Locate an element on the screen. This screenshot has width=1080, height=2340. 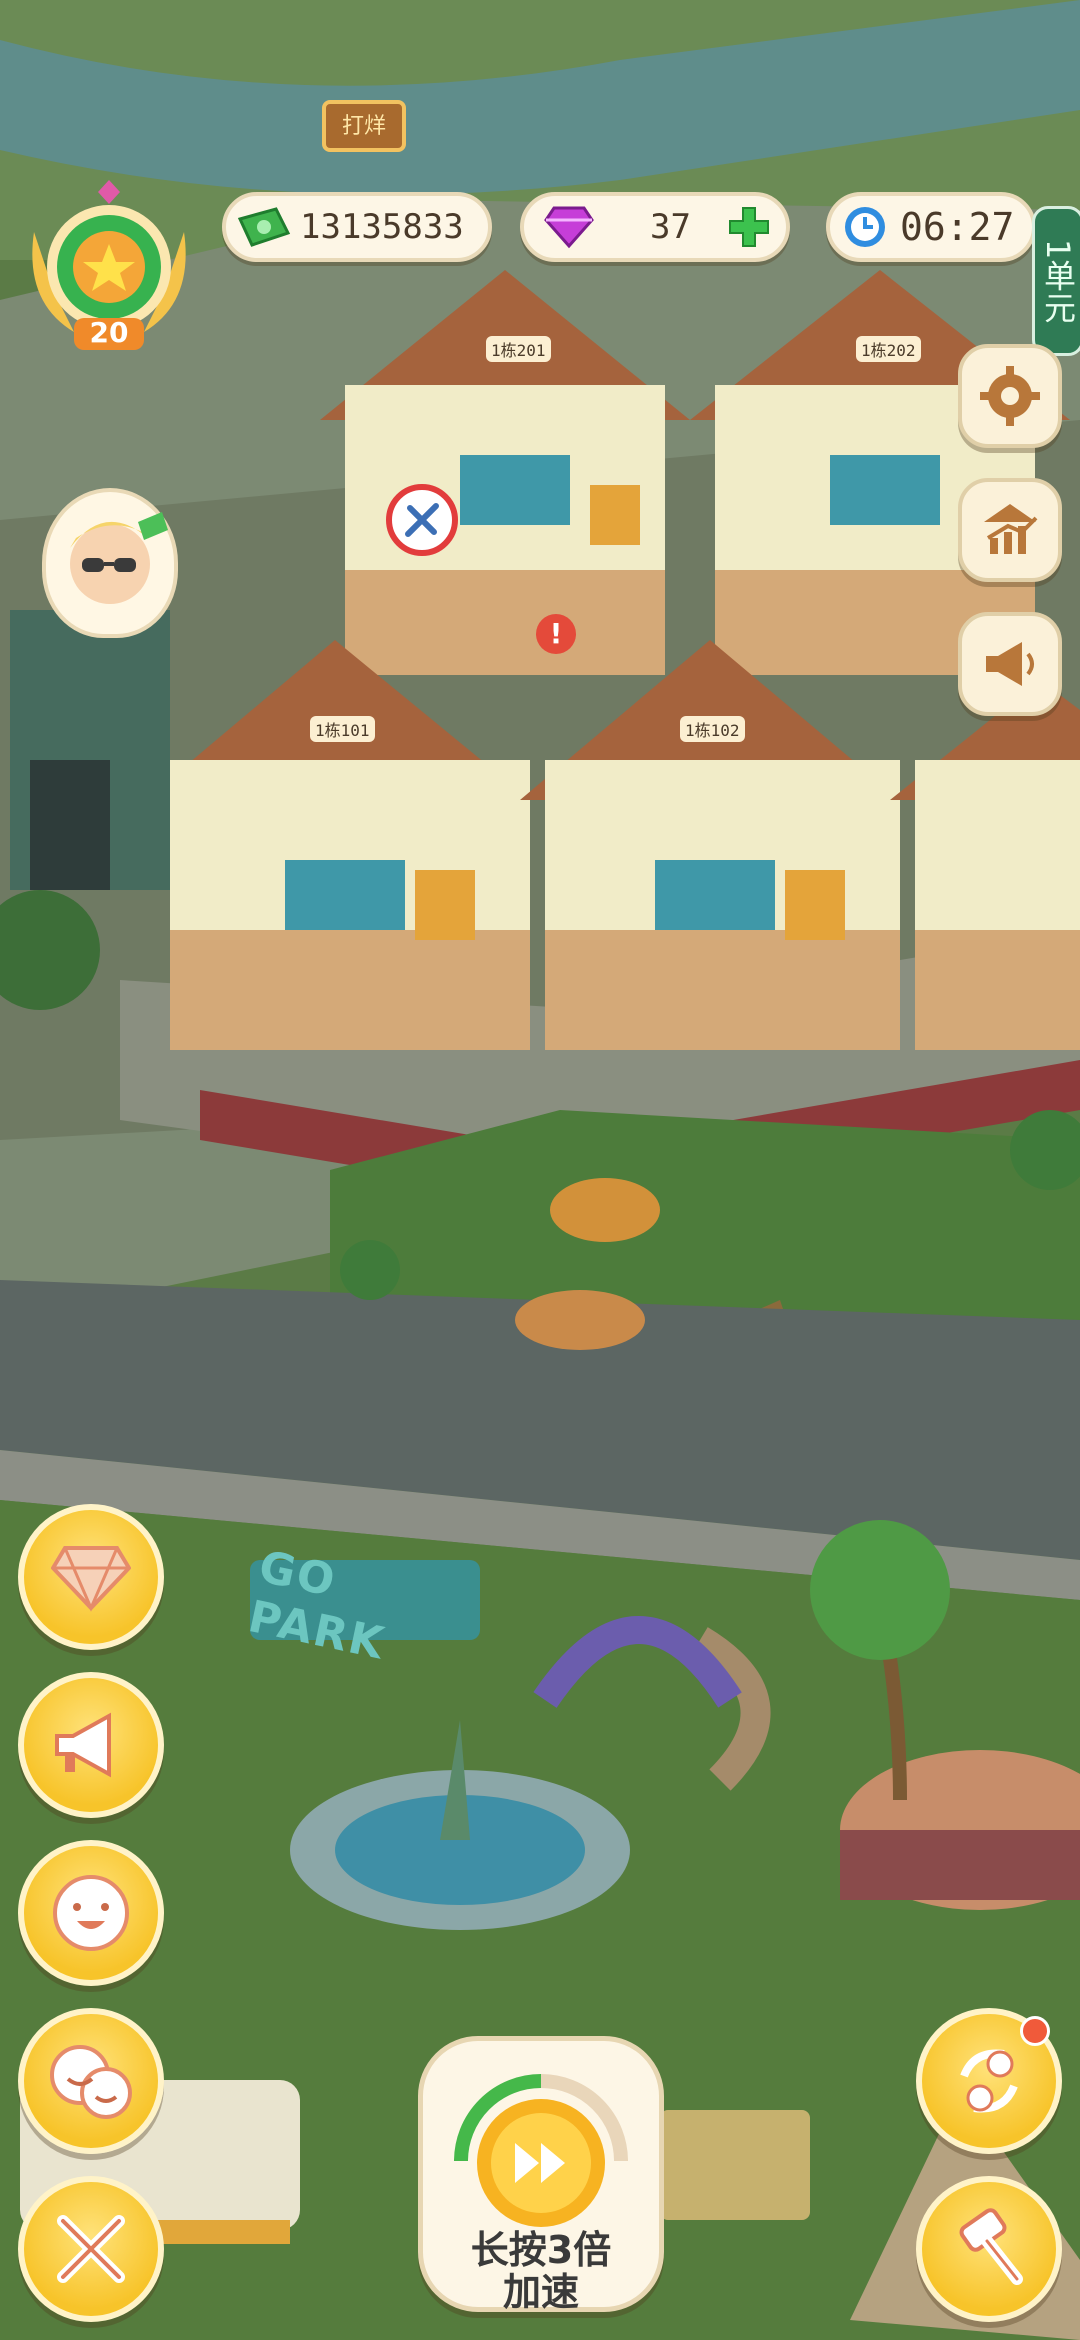
closed-sign: 打烊 is located at coordinates (364, 126).